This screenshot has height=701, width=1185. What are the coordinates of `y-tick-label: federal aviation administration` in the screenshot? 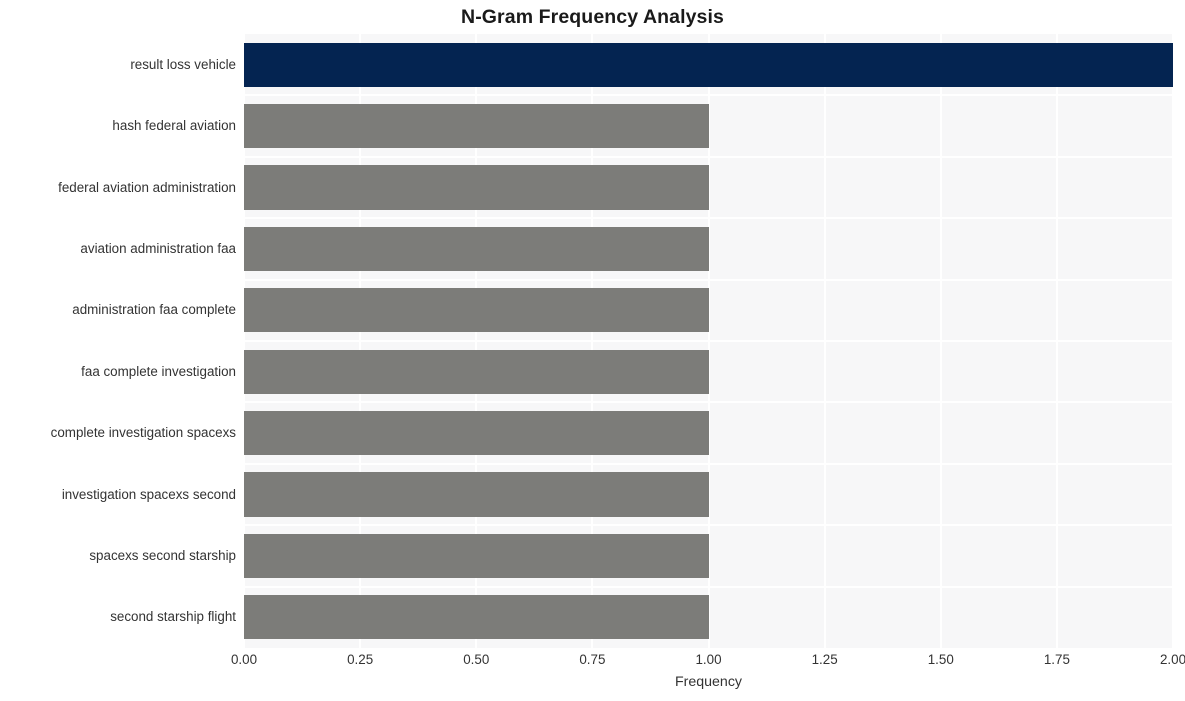 It's located at (147, 187).